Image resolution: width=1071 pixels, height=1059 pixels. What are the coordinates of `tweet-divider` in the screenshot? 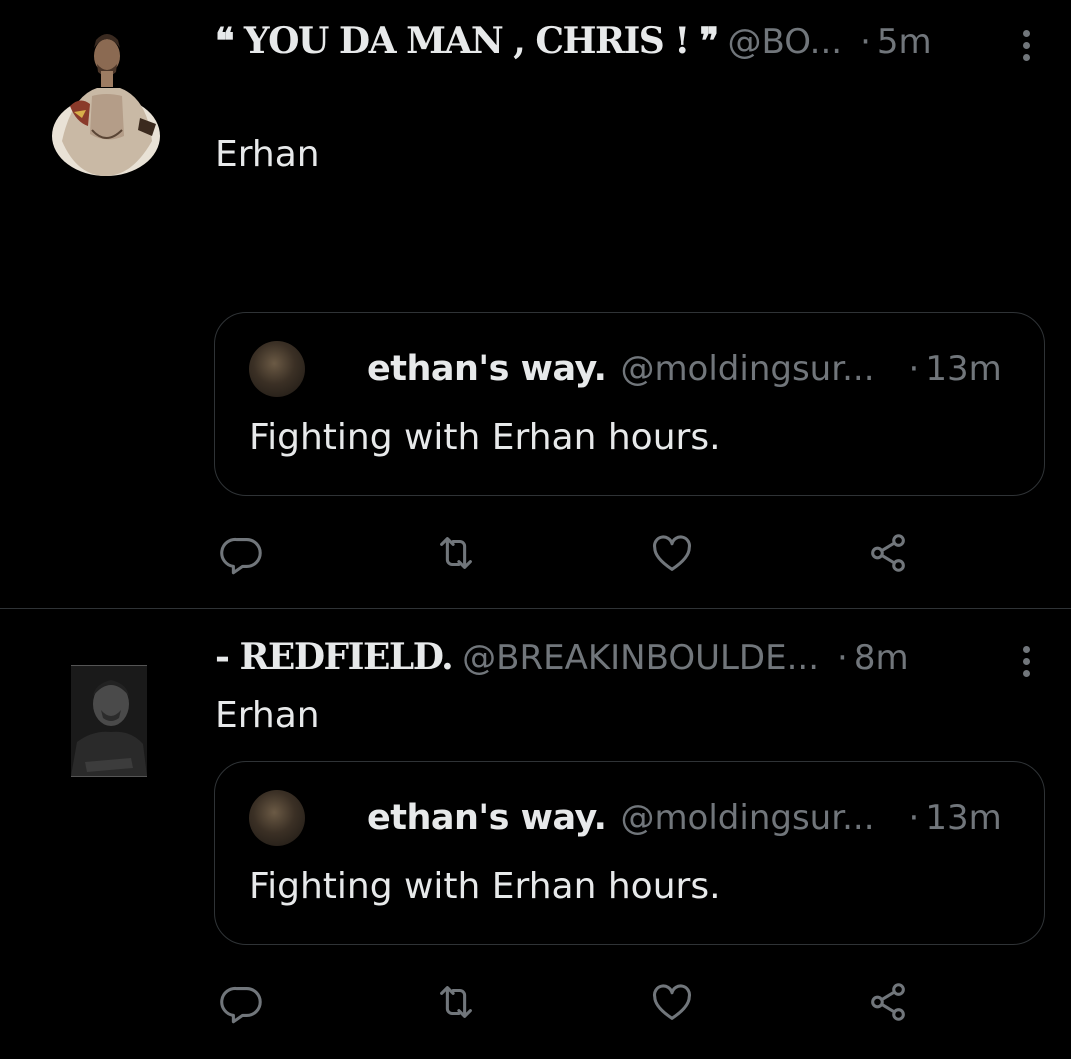 It's located at (535, 608).